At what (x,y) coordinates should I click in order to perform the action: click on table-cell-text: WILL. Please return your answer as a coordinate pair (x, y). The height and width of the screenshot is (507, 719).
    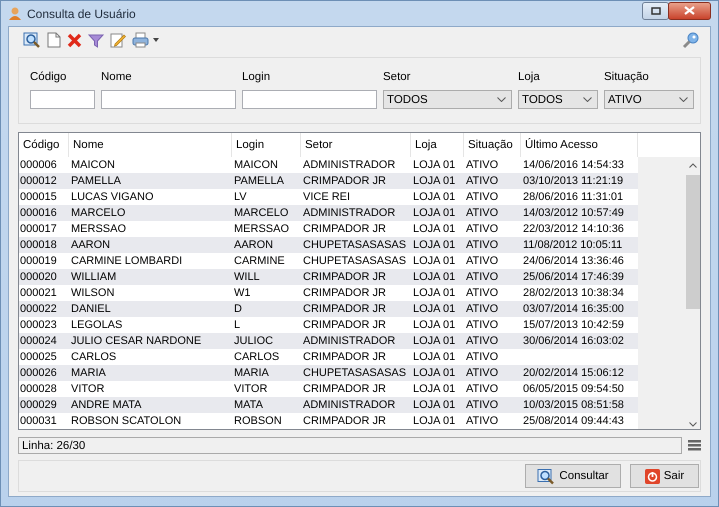
    Looking at the image, I should click on (247, 277).